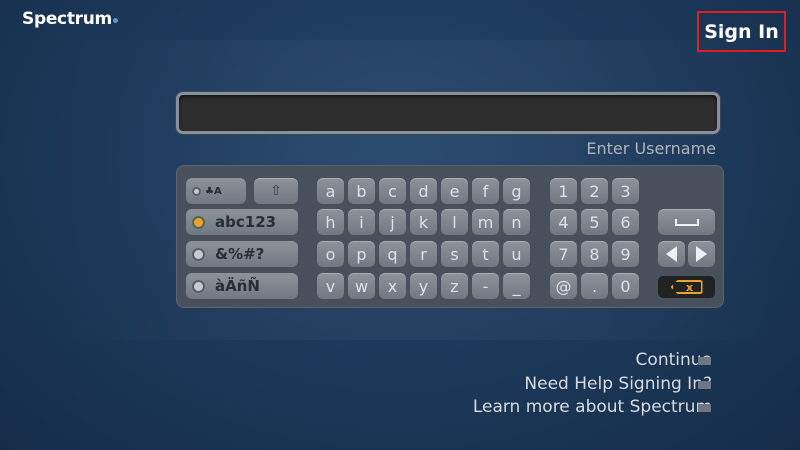 The image size is (800, 450). What do you see at coordinates (216, 191) in the screenshot?
I see `symbols-mode-key: ♣A` at bounding box center [216, 191].